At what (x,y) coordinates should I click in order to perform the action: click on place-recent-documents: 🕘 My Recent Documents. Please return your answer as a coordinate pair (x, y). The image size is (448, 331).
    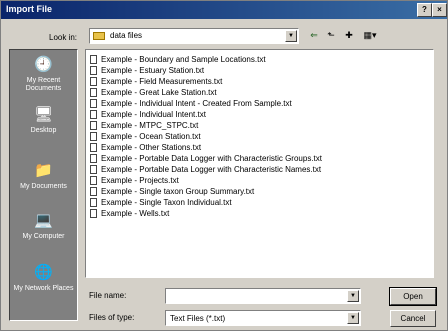
    Looking at the image, I should click on (43, 74).